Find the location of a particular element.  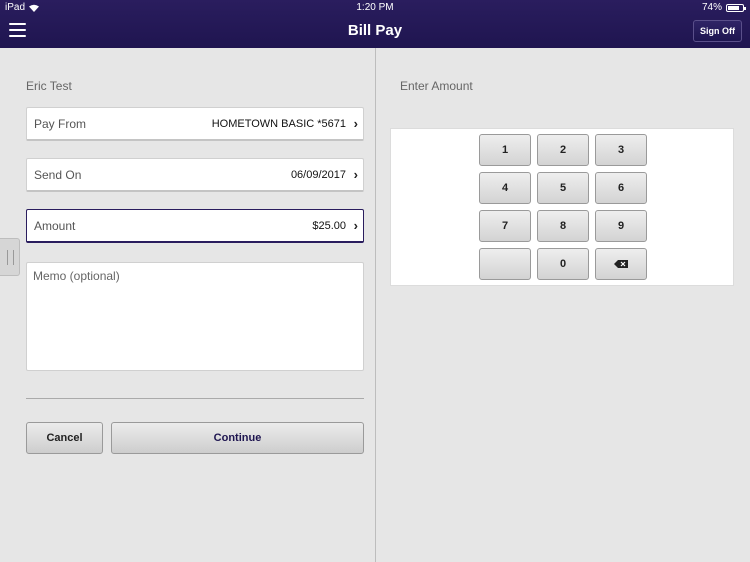

status-time: 1:20 PM is located at coordinates (375, 7).